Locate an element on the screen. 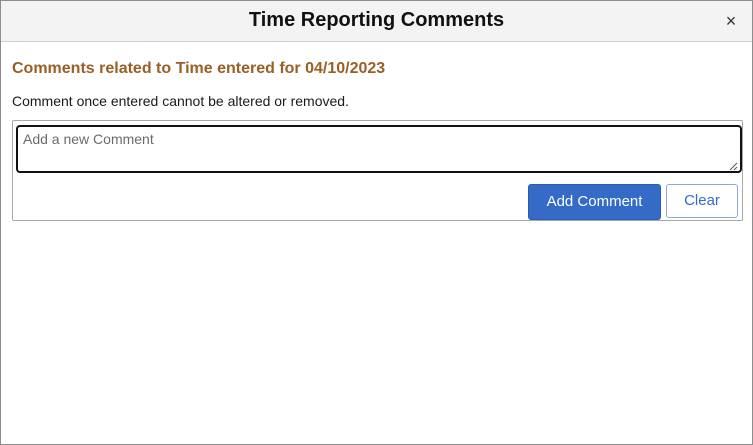 Image resolution: width=753 pixels, height=445 pixels. add-comment-button: Add Comment is located at coordinates (594, 202).